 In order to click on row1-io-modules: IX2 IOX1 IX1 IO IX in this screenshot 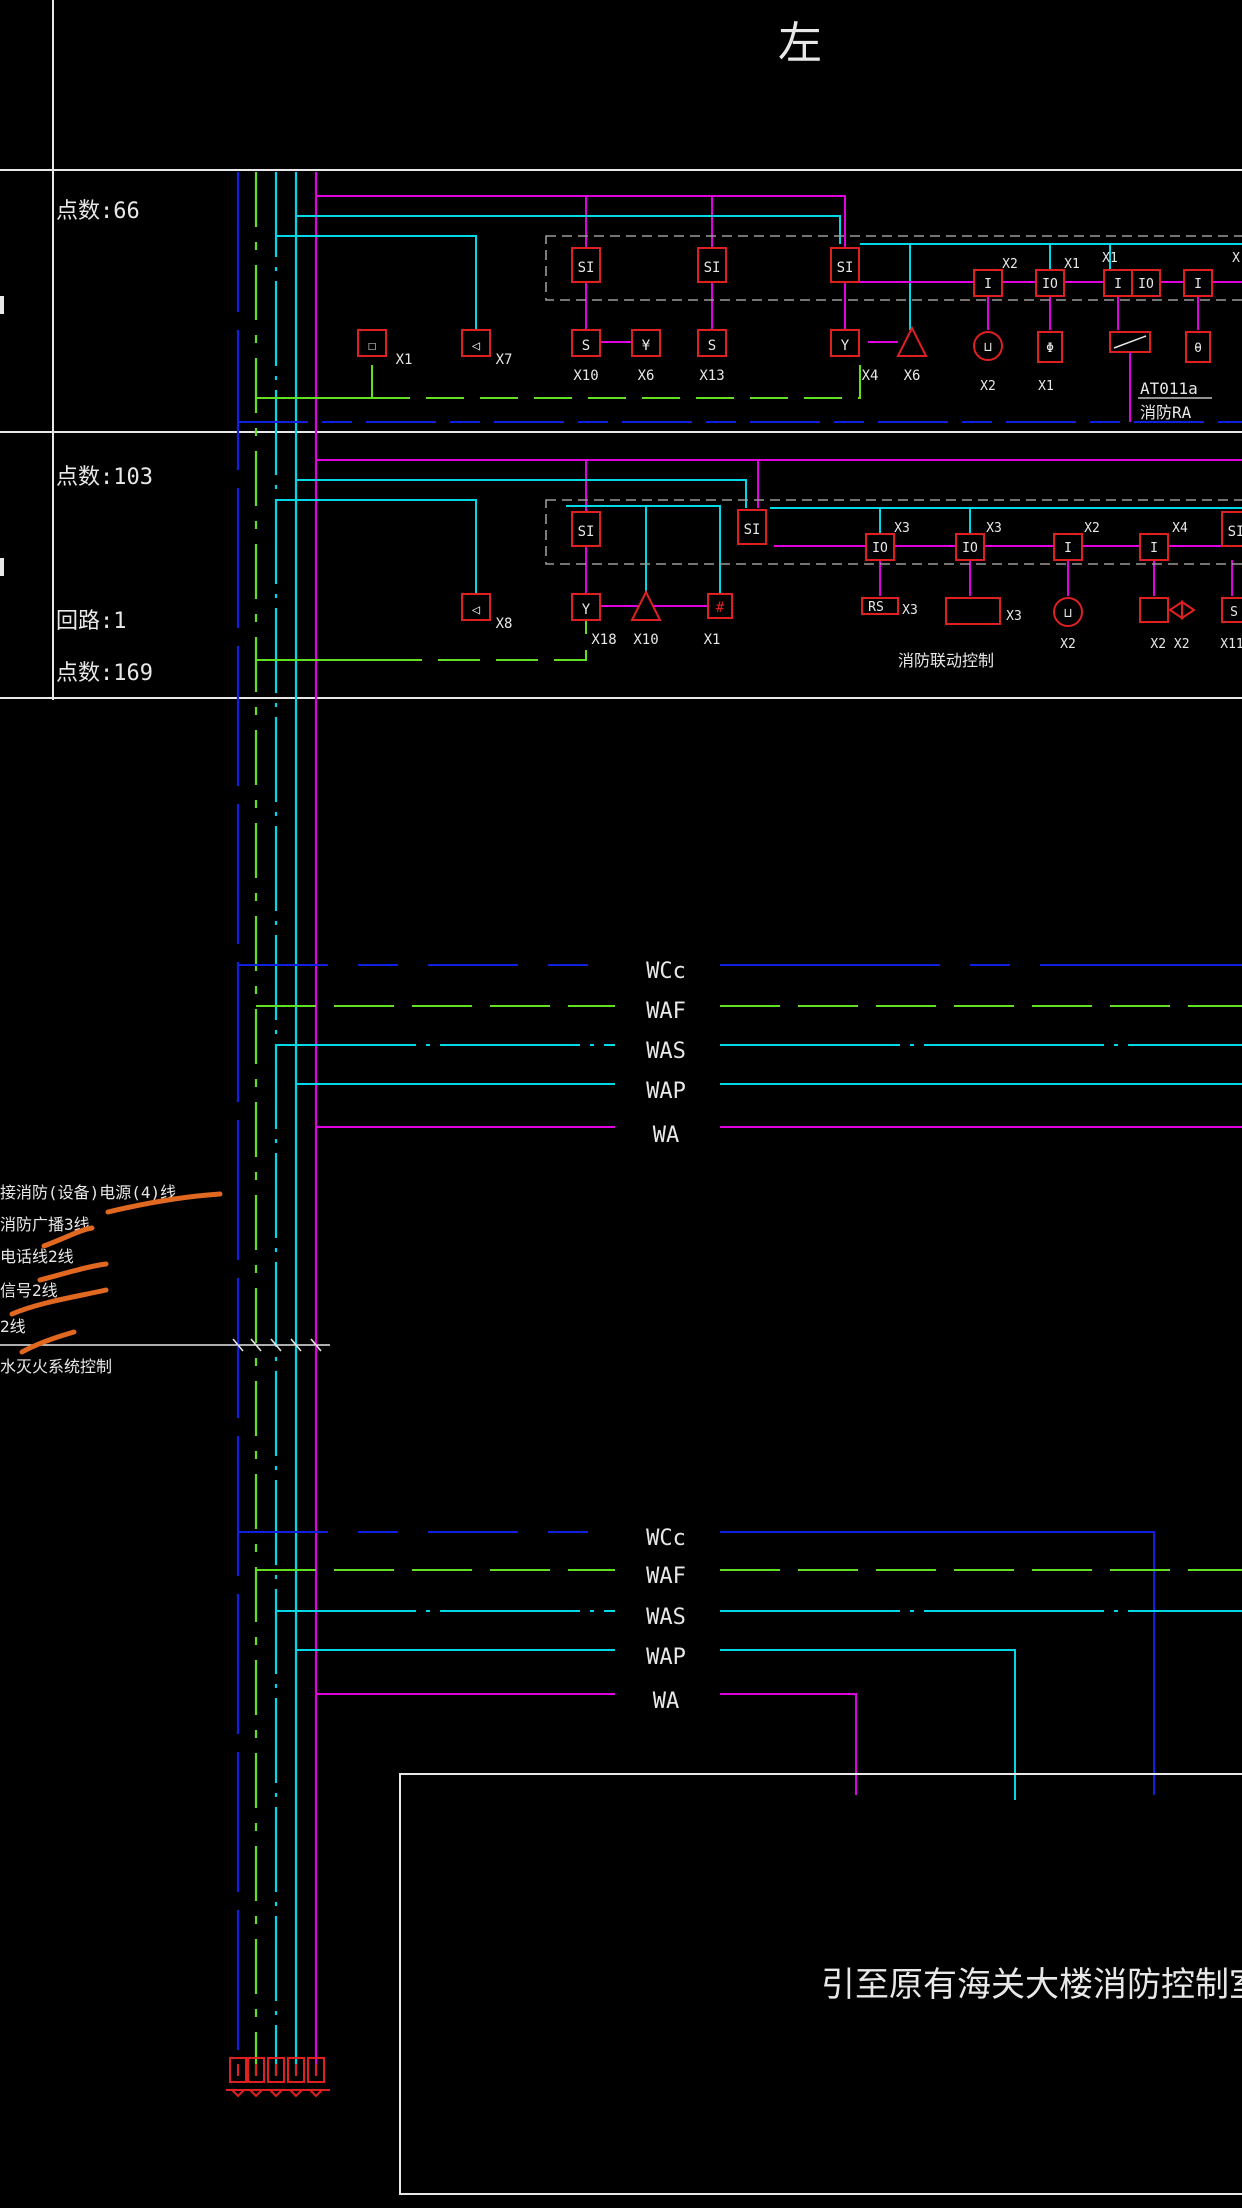, I will do `click(1106, 274)`.